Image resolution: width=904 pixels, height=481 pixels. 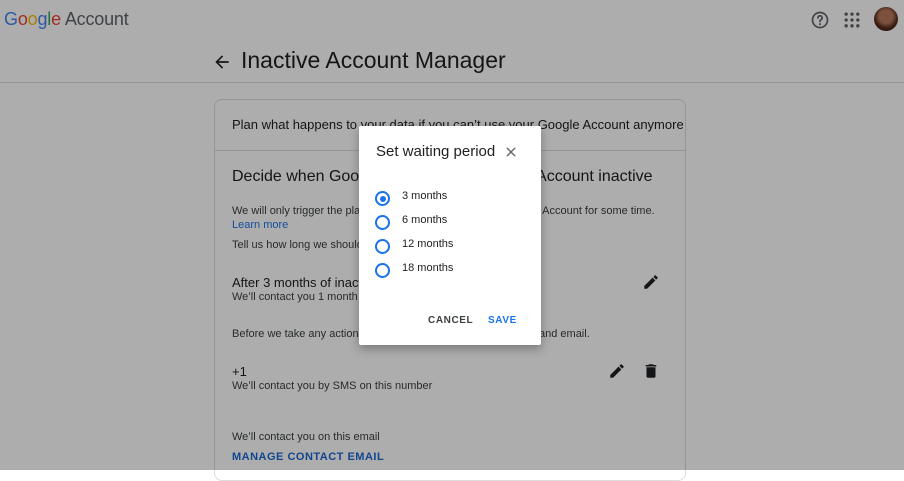 What do you see at coordinates (425, 196) in the screenshot?
I see `radio-label: 3 months` at bounding box center [425, 196].